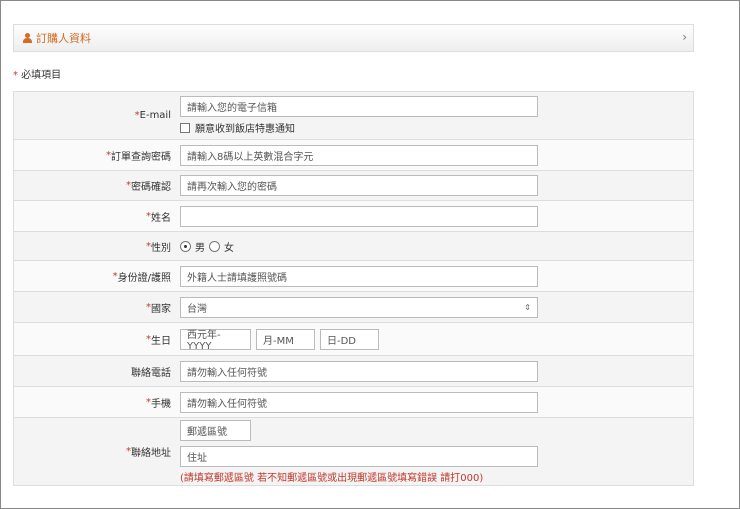 This screenshot has height=509, width=740. I want to click on form-row-gender: * 性別 男 女, so click(353, 246).